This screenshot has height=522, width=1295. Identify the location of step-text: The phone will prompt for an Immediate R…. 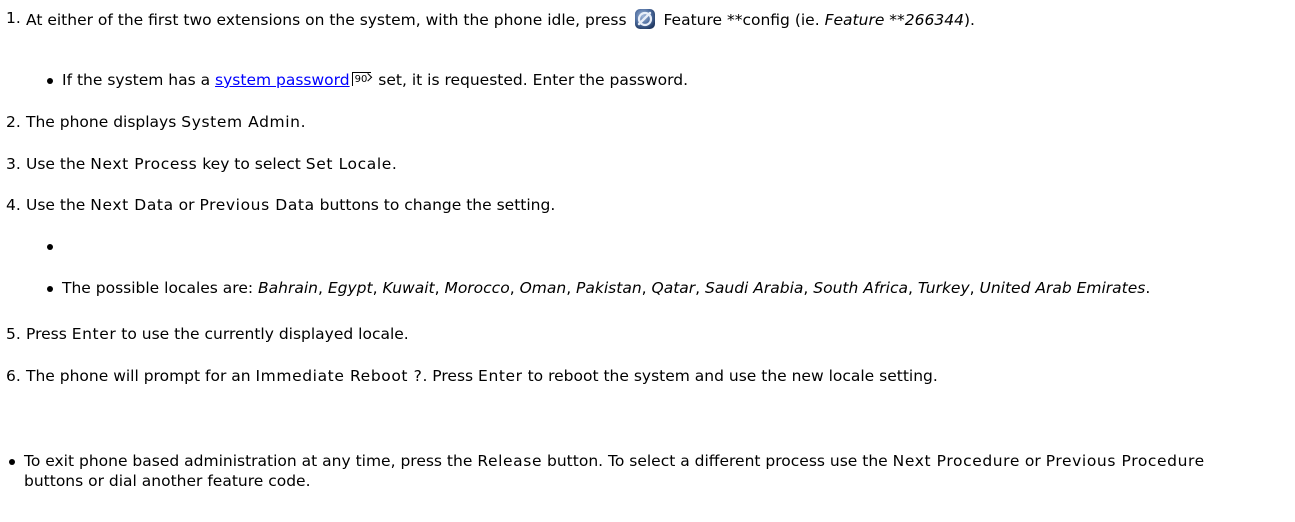
(641, 376).